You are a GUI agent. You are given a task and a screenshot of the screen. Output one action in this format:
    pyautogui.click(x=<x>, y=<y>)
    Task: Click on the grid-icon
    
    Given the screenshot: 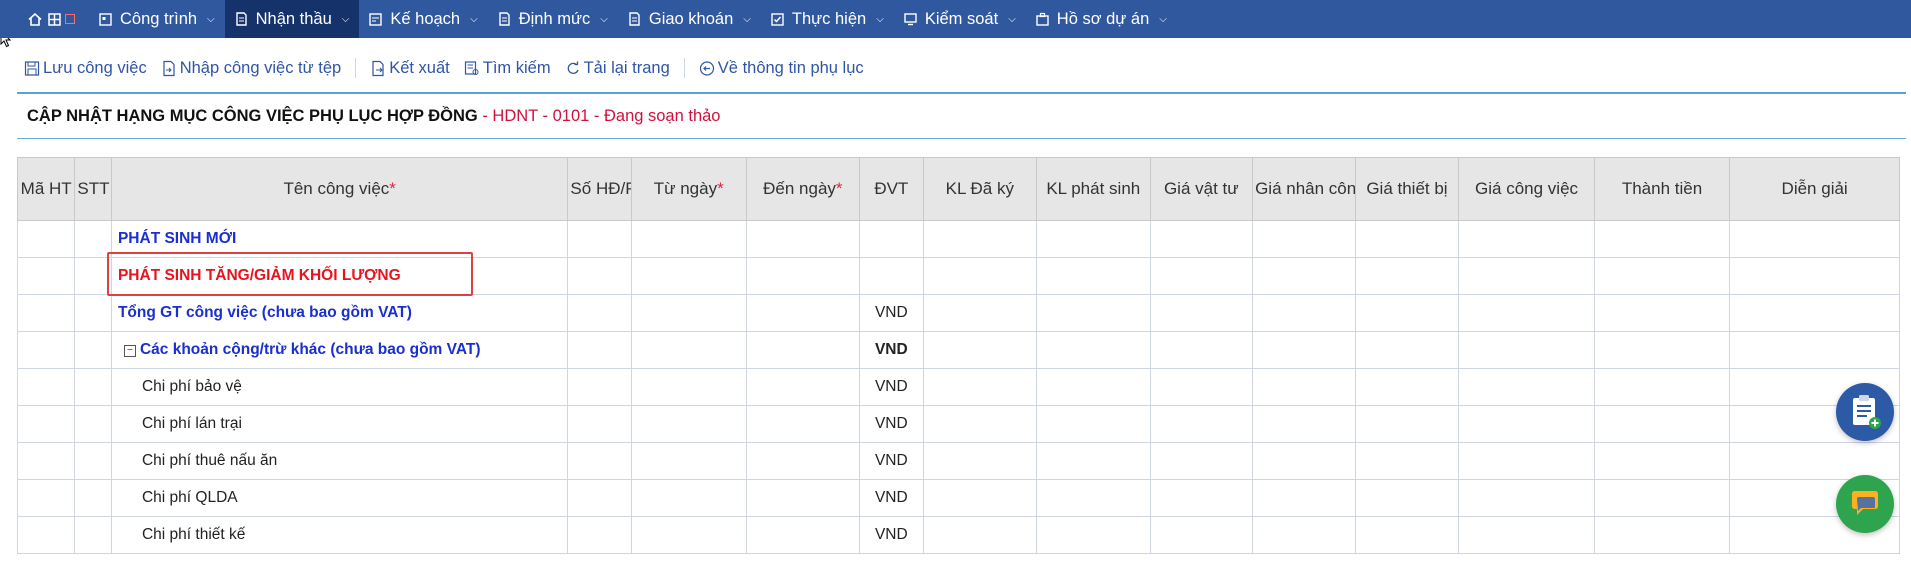 What is the action you would take?
    pyautogui.click(x=54, y=19)
    